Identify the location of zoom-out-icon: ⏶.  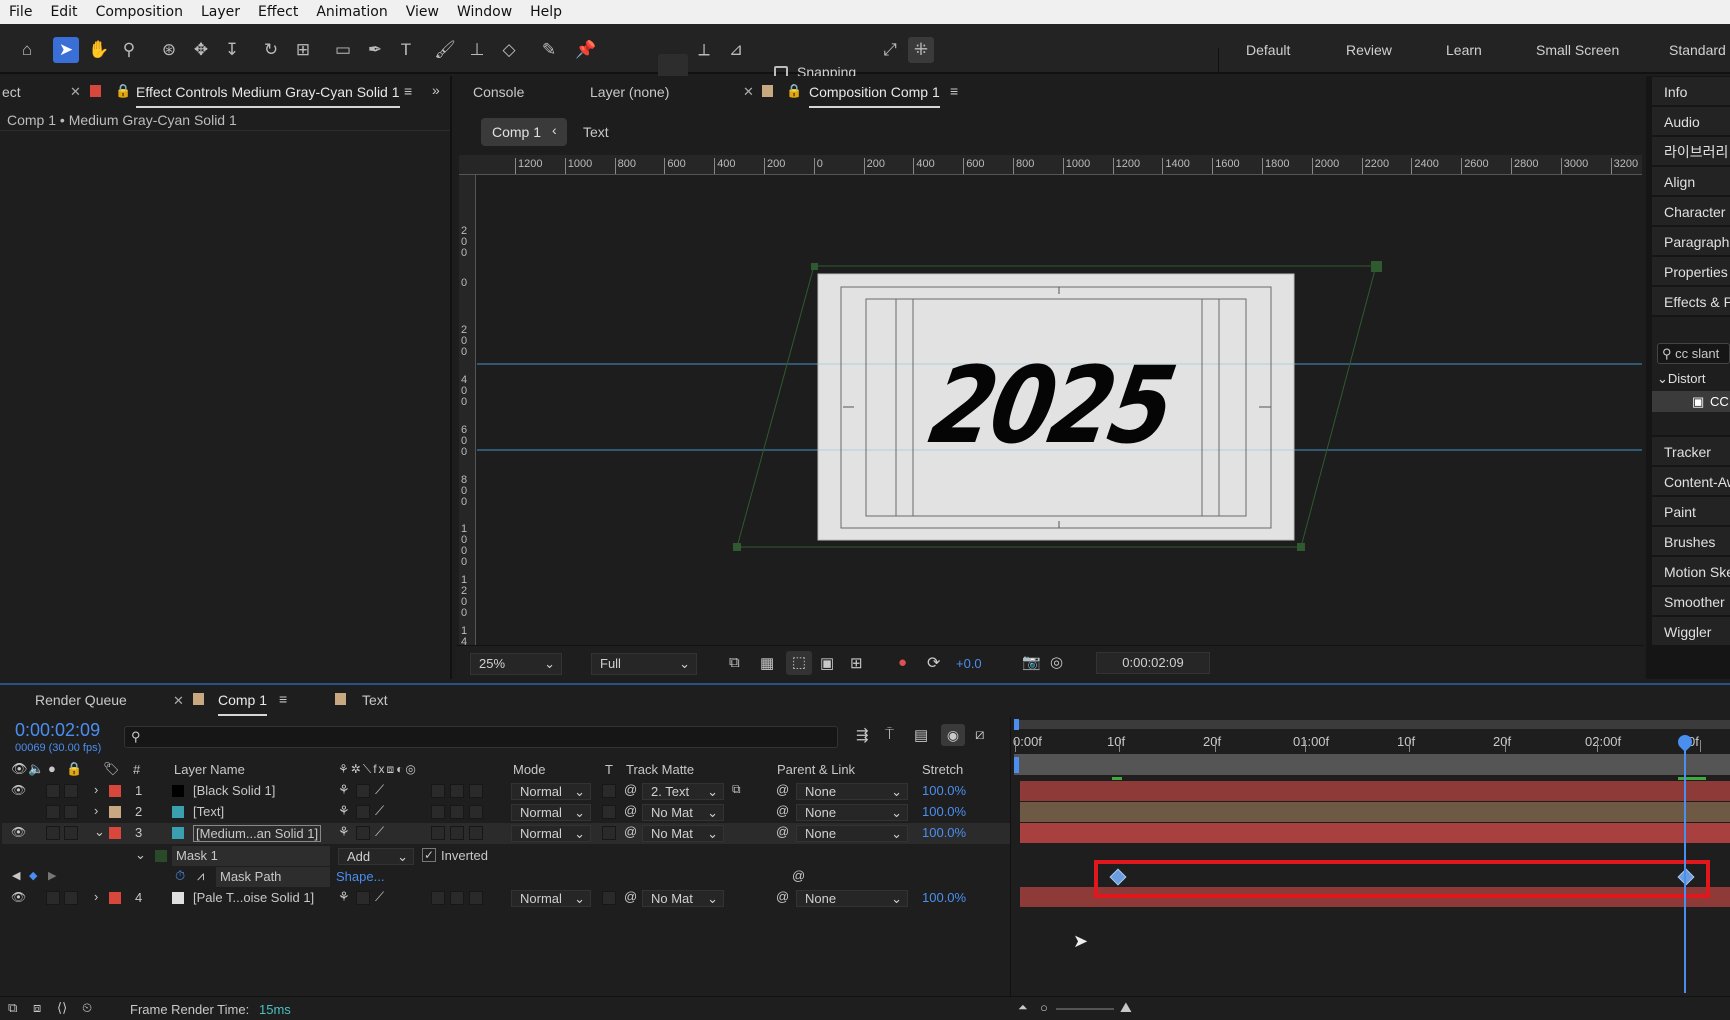
(1023, 1007).